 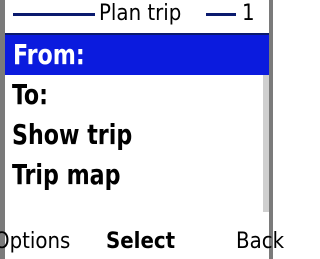 I want to click on menu-item-trip-map: Trip map, so click(x=118, y=175).